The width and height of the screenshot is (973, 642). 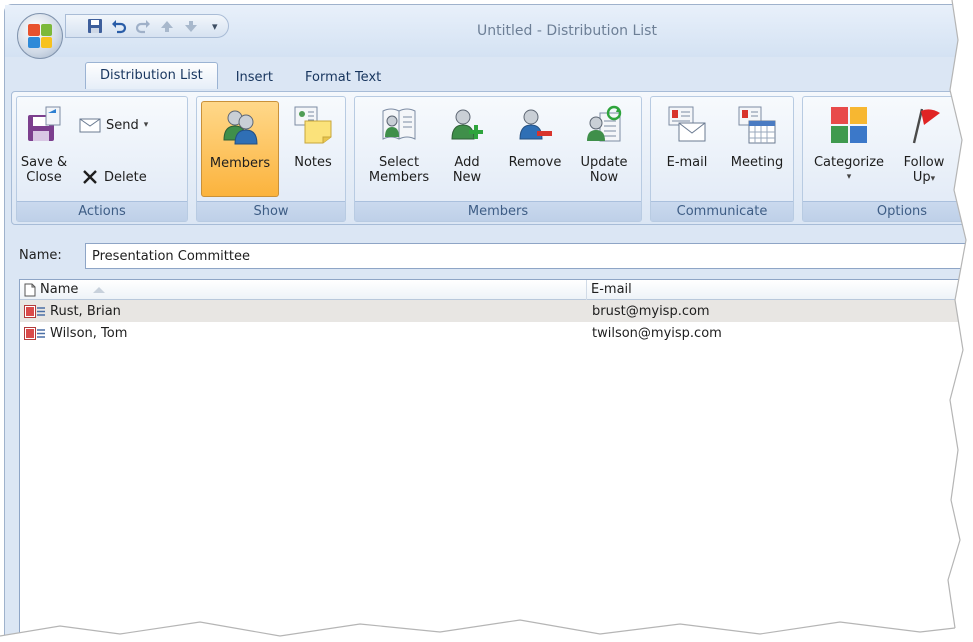 I want to click on remove-member-icon, so click(x=535, y=124).